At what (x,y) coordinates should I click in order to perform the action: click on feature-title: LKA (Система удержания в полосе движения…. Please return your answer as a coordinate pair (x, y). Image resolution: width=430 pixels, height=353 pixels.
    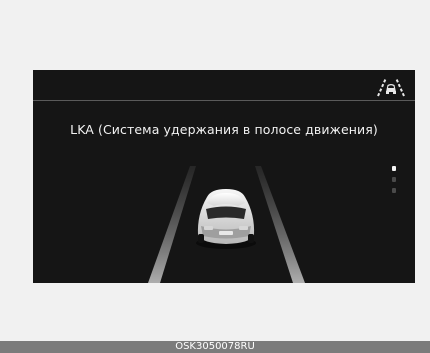
    Looking at the image, I should click on (224, 129).